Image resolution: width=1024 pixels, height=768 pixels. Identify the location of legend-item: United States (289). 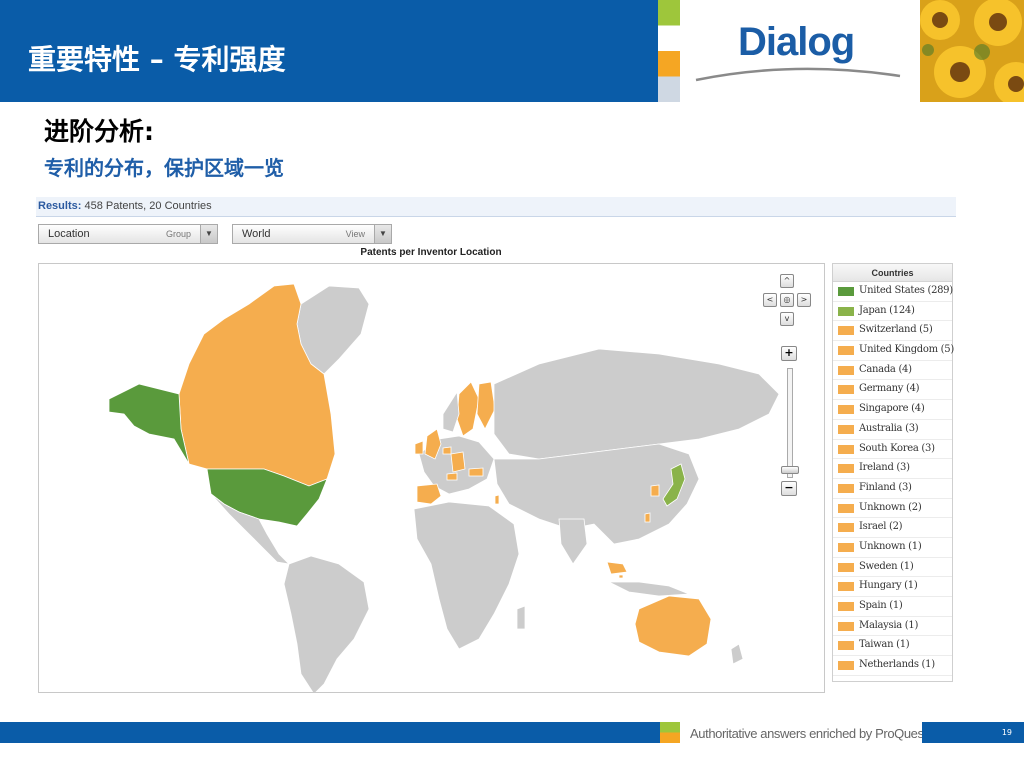
(893, 292).